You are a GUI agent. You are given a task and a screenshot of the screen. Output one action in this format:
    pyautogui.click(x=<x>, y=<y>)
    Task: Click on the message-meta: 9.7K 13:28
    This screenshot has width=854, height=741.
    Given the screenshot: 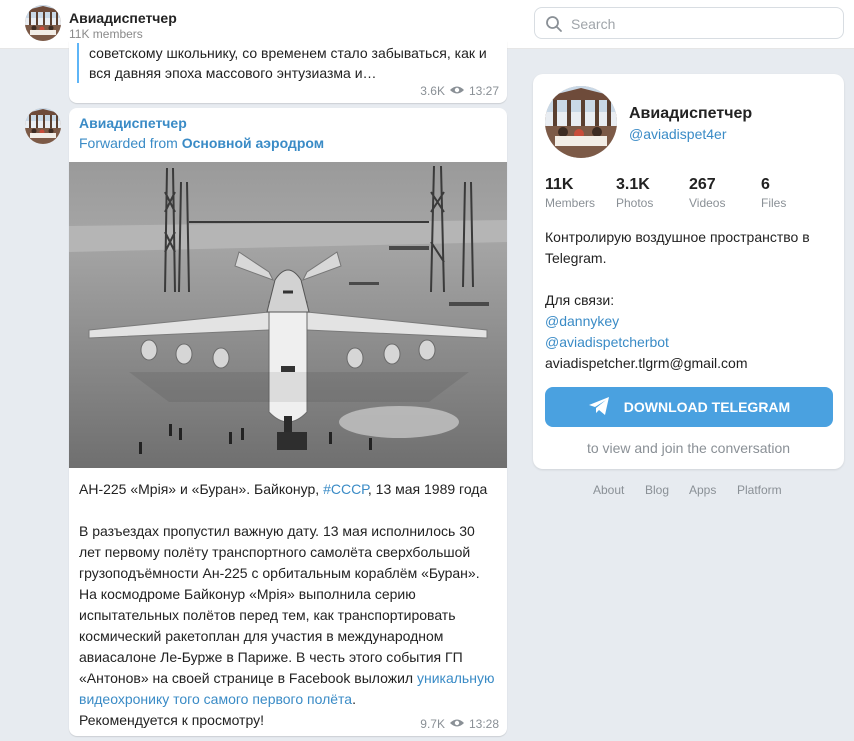 What is the action you would take?
    pyautogui.click(x=459, y=724)
    